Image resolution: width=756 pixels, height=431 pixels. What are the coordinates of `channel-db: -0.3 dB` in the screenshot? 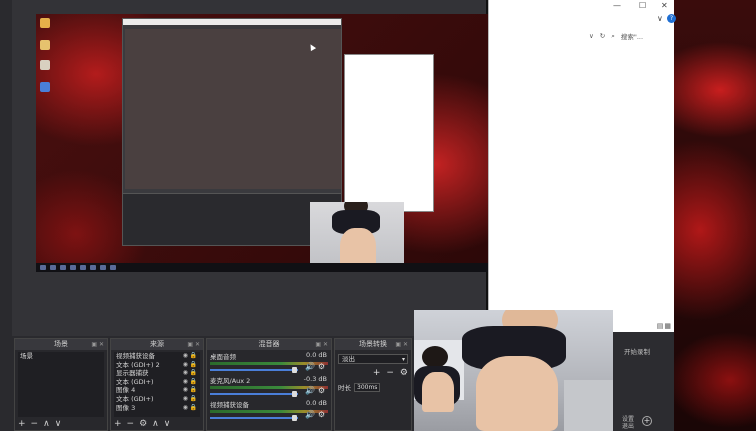 It's located at (315, 379).